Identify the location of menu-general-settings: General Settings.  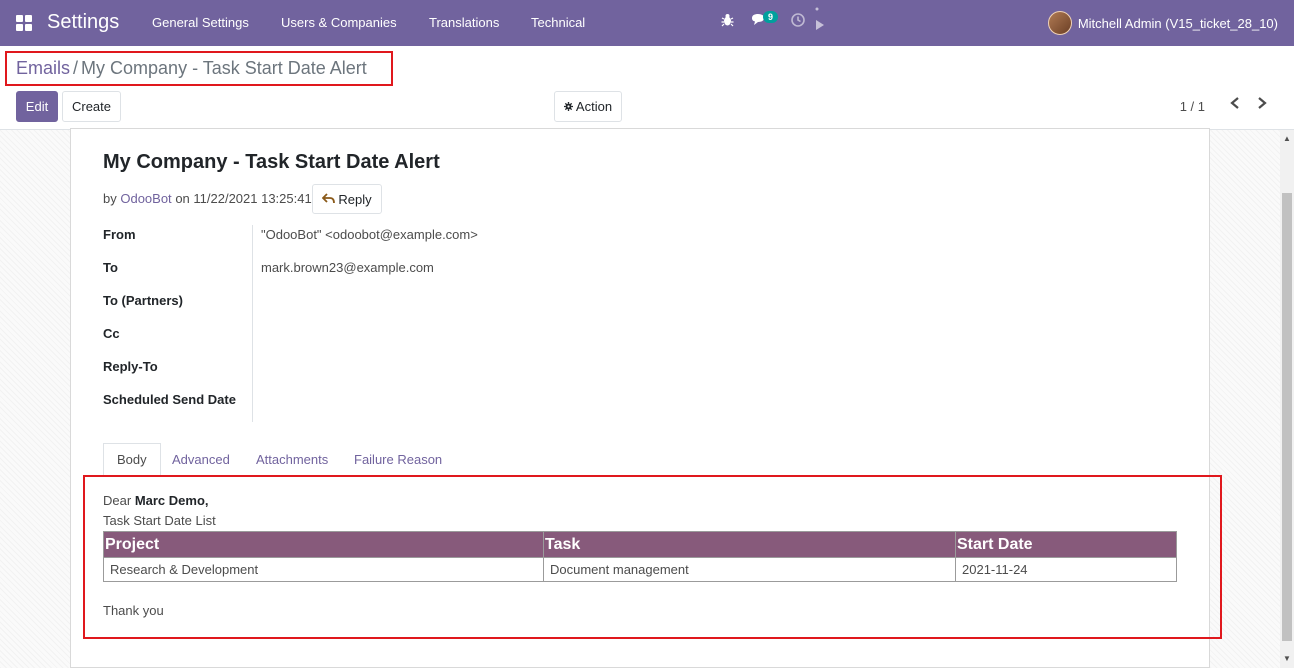
(200, 22).